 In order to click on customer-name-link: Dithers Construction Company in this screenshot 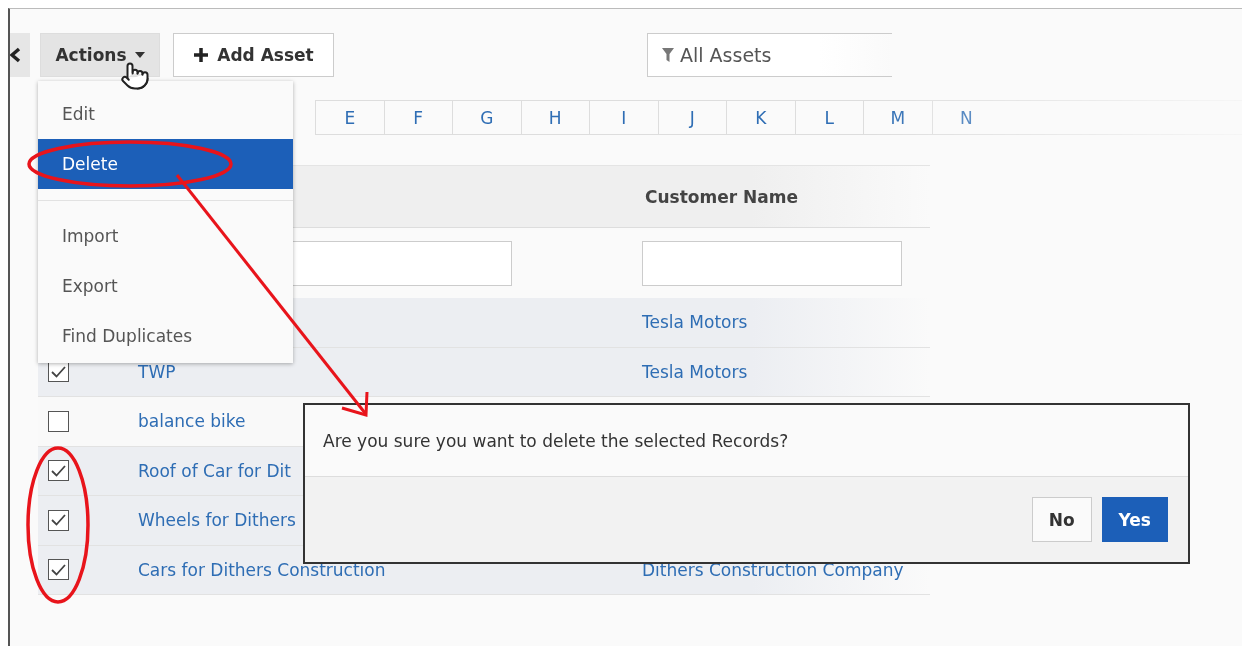, I will do `click(773, 569)`.